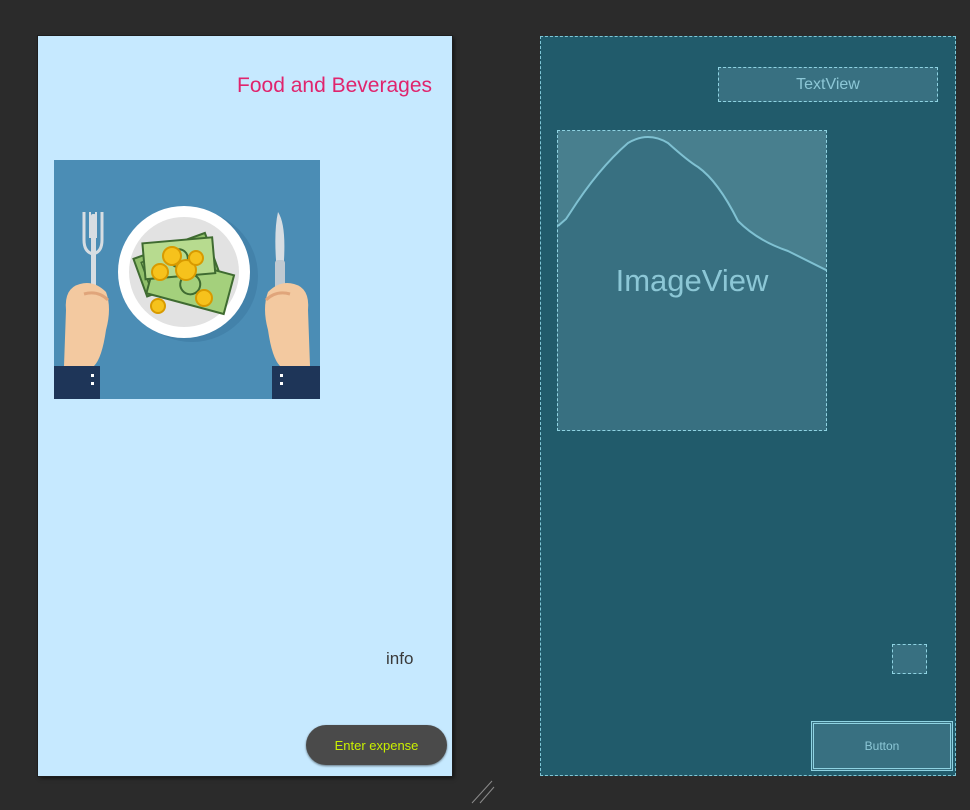 The image size is (970, 810). I want to click on page-title: Food and Beverages, so click(334, 86).